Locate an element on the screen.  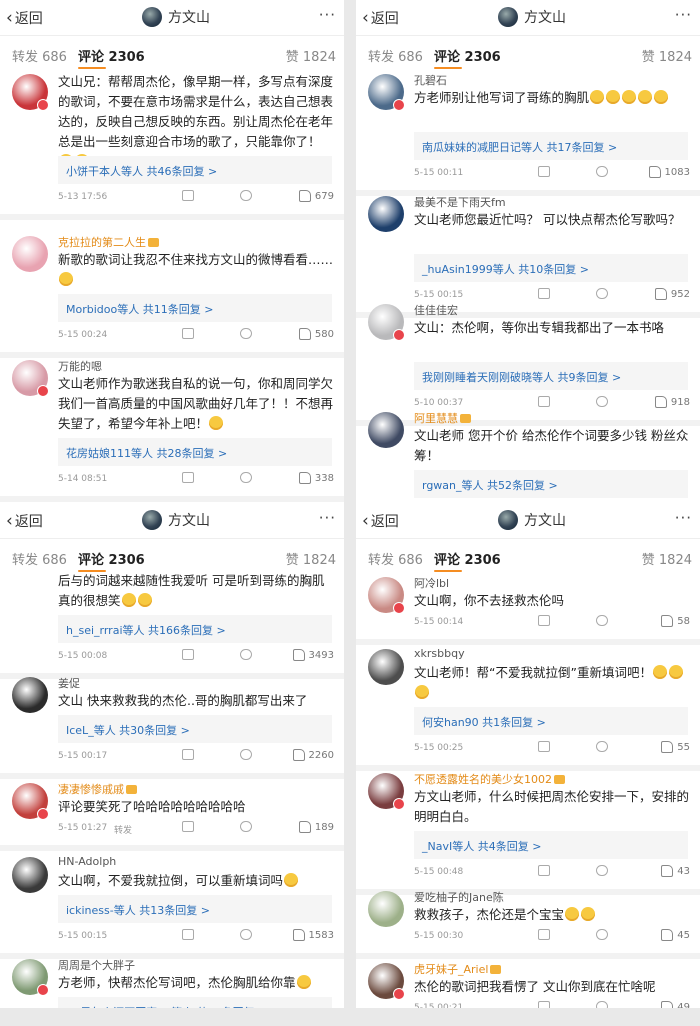
commenter-name: 万能的嗯 is located at coordinates (80, 366).